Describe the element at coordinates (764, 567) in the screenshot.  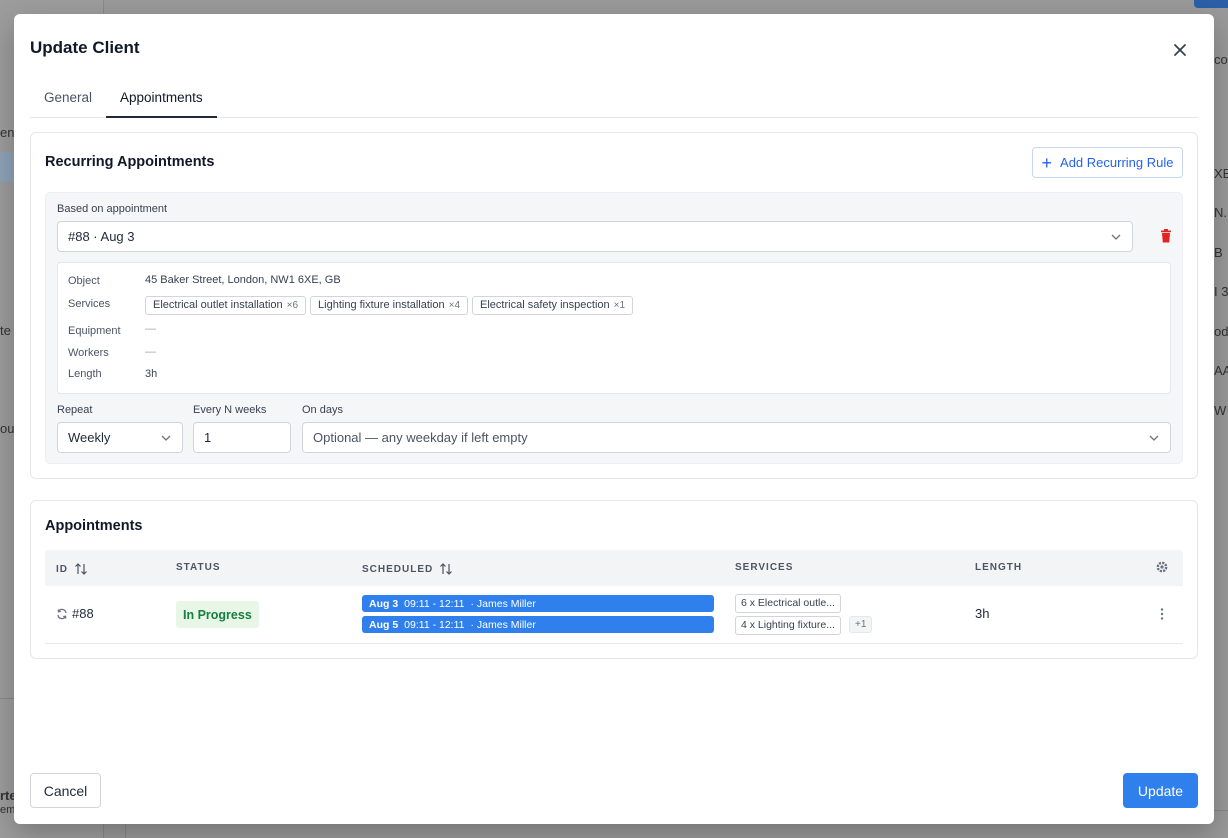
I see `column-services: SERVICES` at that location.